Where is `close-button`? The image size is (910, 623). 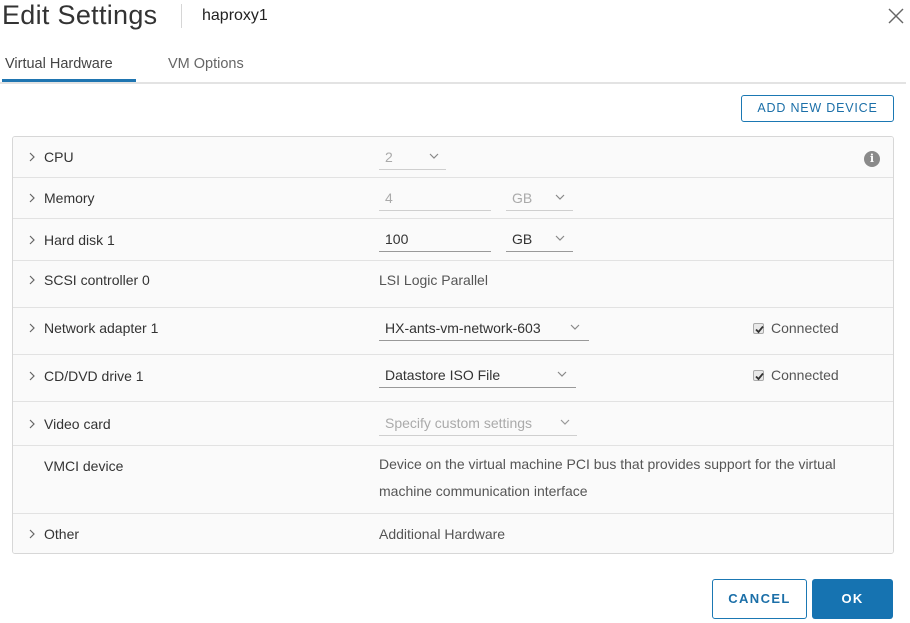 close-button is located at coordinates (896, 16).